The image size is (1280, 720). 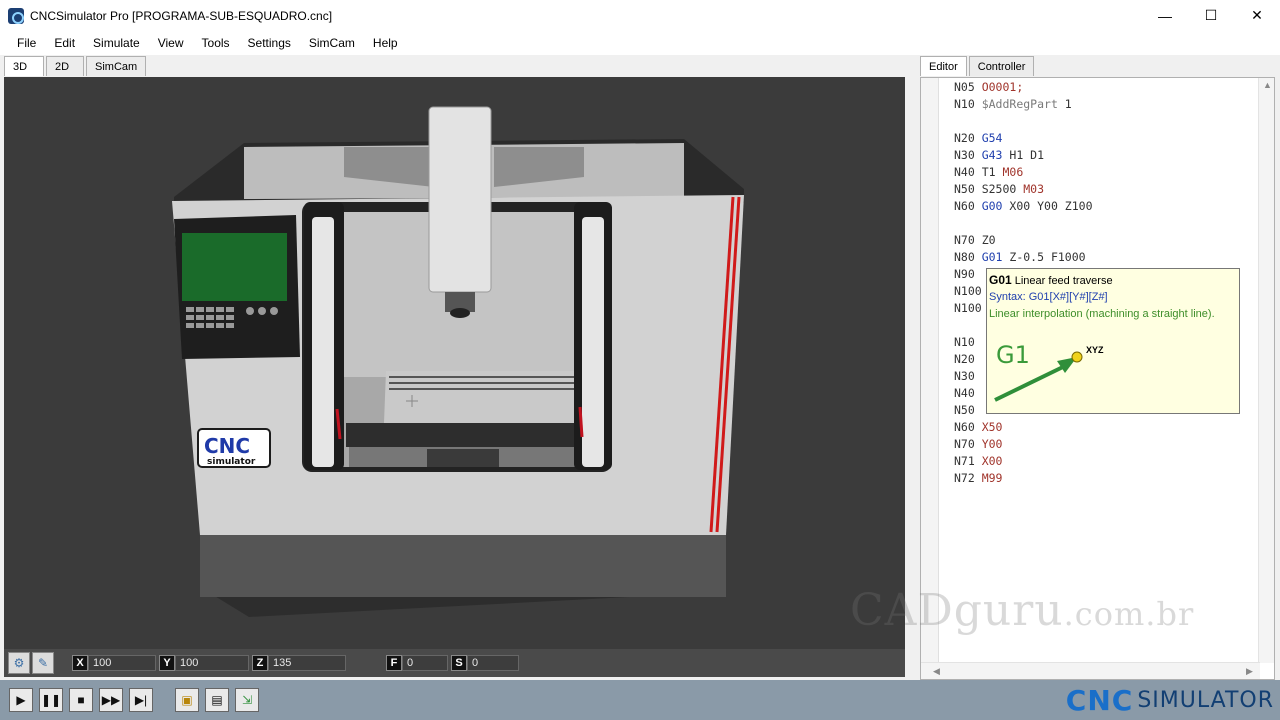 What do you see at coordinates (968, 308) in the screenshot?
I see `code-token: N100` at bounding box center [968, 308].